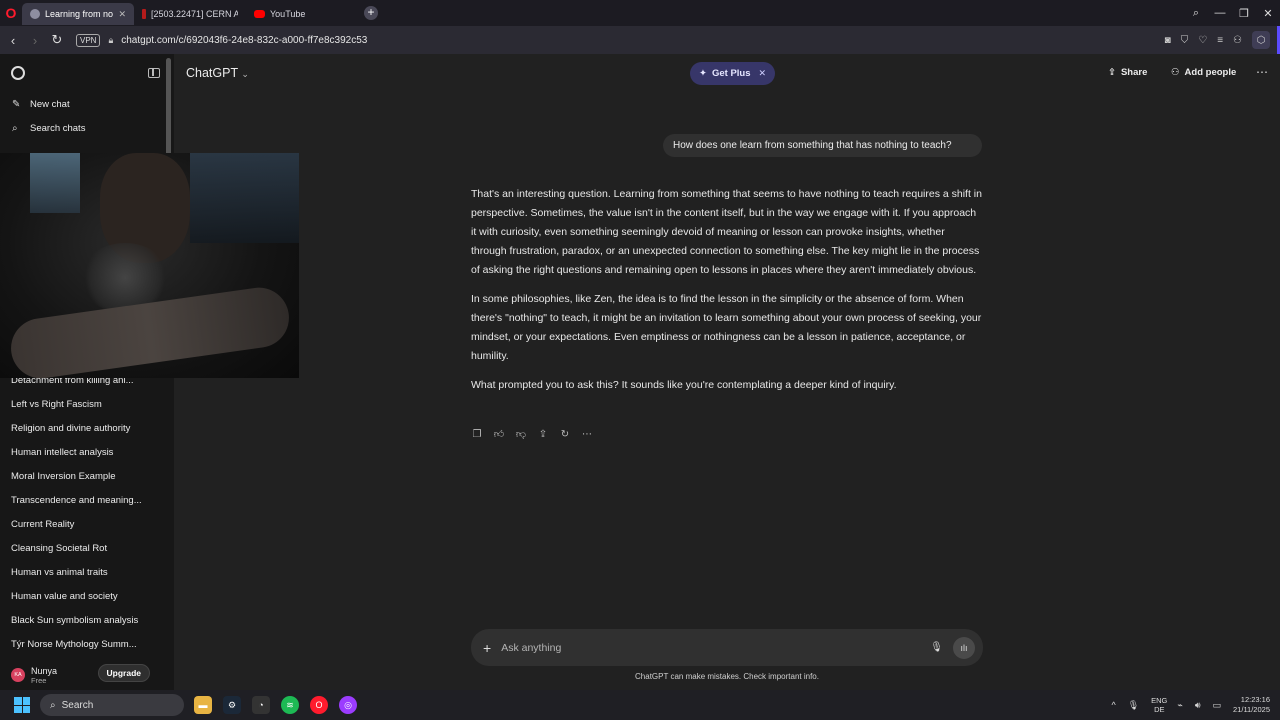 This screenshot has height=720, width=1280. What do you see at coordinates (565, 435) in the screenshot?
I see `regenerate-icon: ↻` at bounding box center [565, 435].